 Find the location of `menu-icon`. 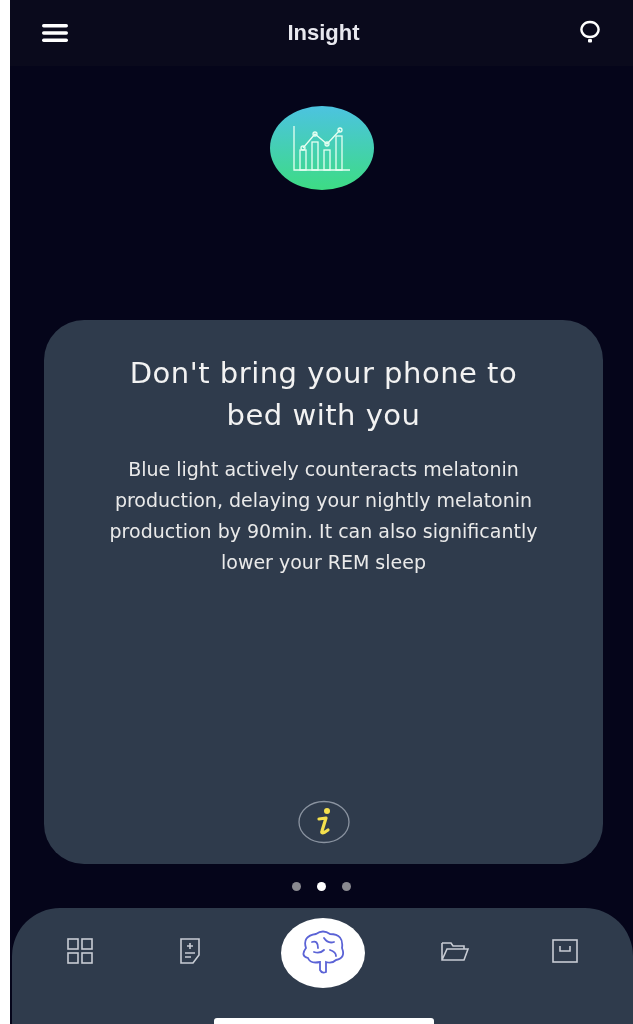

menu-icon is located at coordinates (55, 33).